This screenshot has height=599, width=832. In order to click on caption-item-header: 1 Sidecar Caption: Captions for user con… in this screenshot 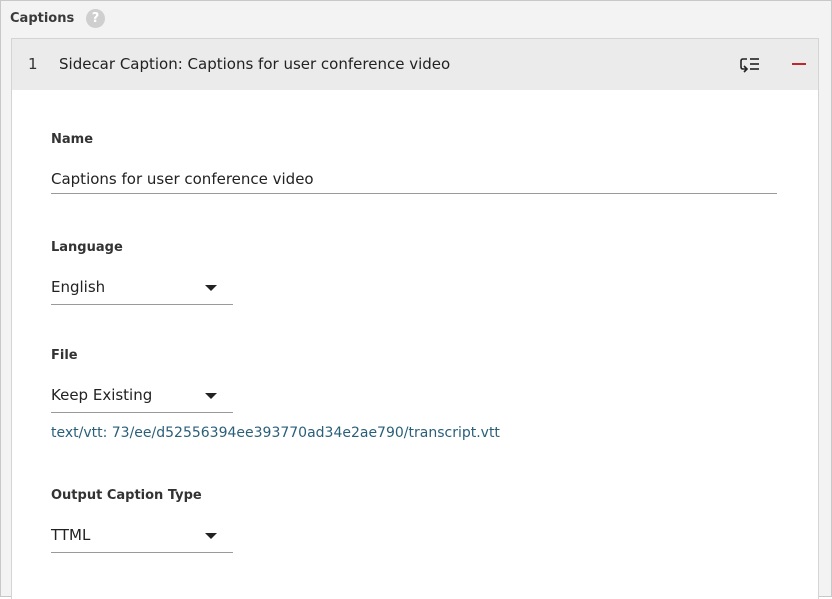, I will do `click(415, 64)`.